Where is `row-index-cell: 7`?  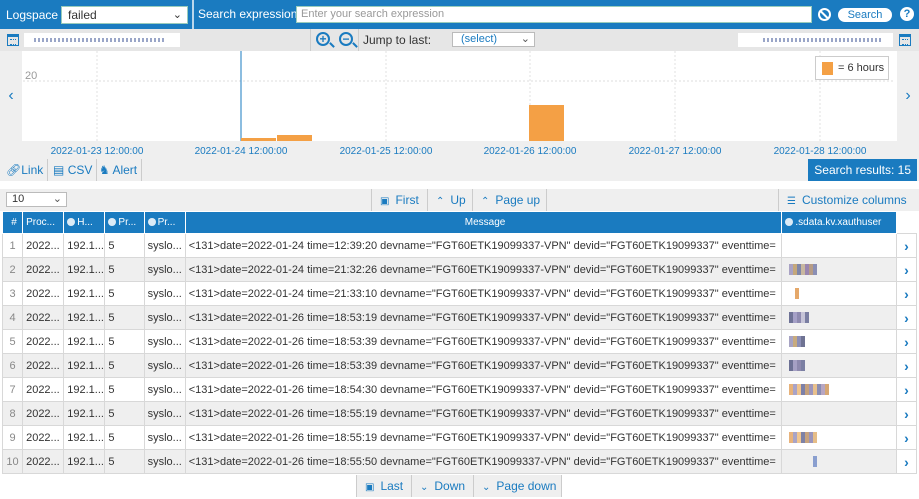
row-index-cell: 7 is located at coordinates (12, 389).